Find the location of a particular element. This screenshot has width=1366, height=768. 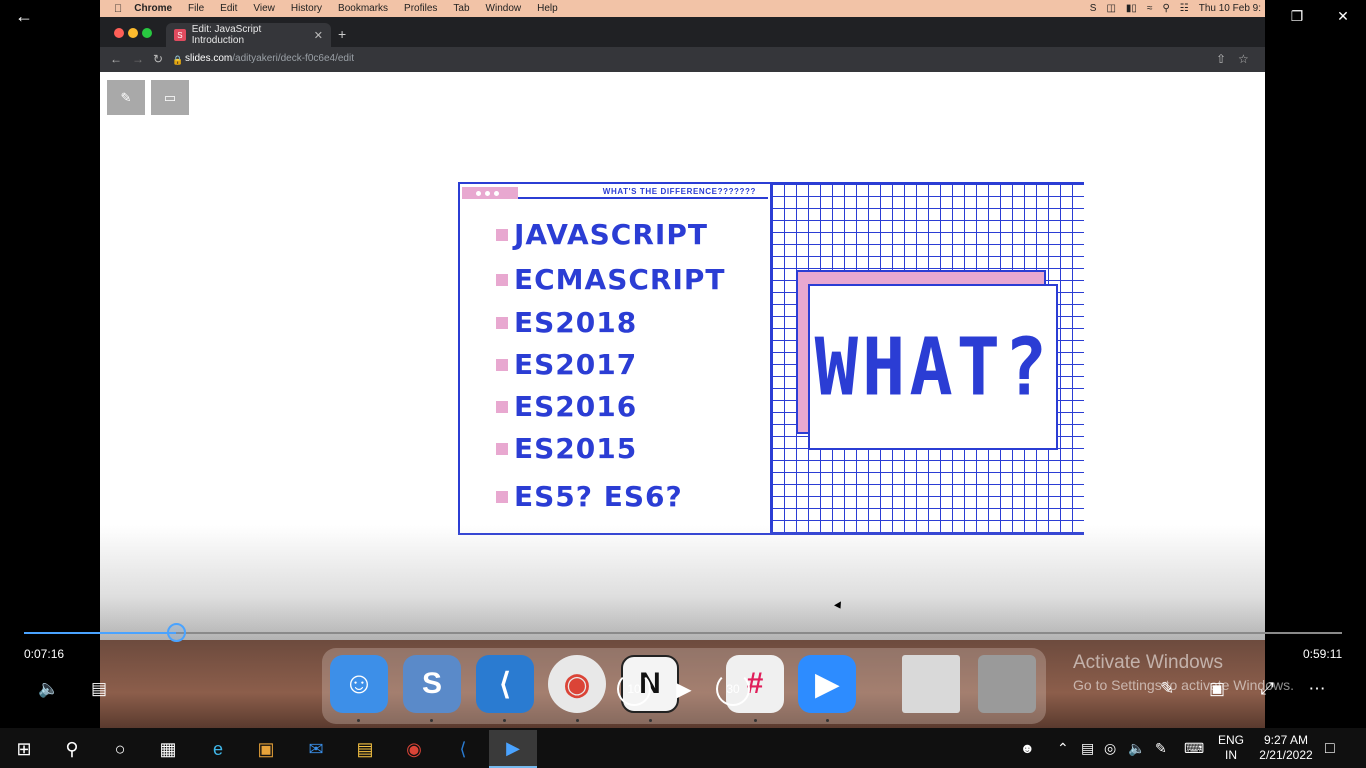

traffic-zoom-icon is located at coordinates (147, 33).